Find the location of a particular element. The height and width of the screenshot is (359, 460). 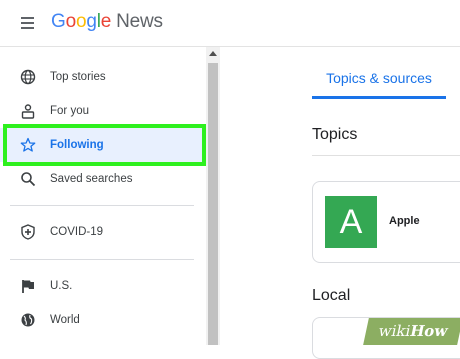

watermark-wiki: wiki is located at coordinates (394, 331).